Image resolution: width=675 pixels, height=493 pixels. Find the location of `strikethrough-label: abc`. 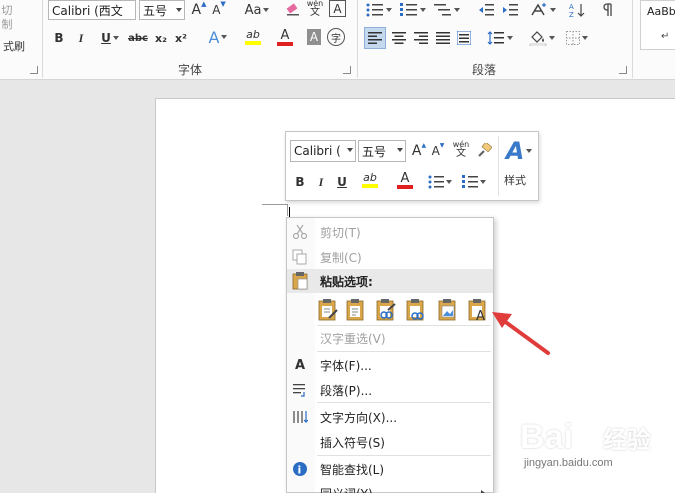

strikethrough-label: abc is located at coordinates (138, 38).